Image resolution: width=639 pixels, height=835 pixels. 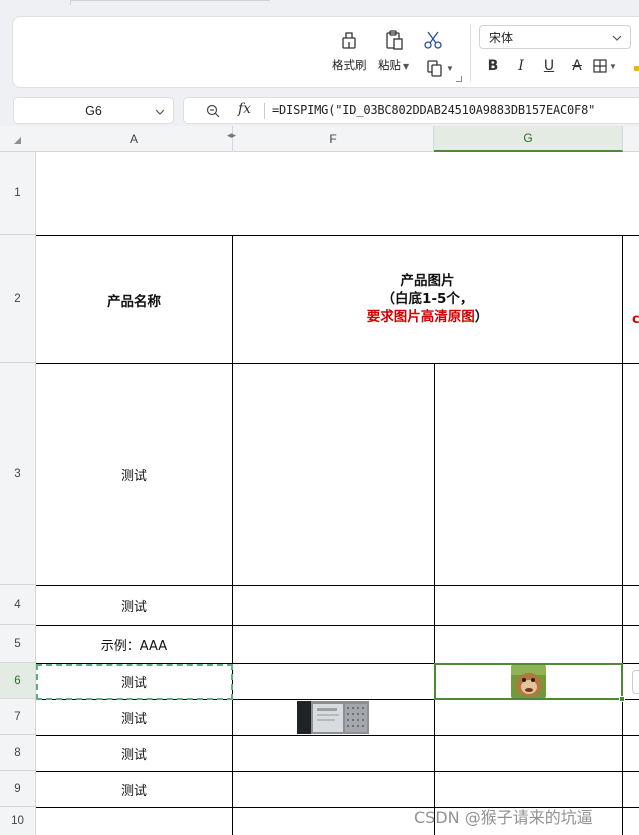 I want to click on select-all-icon, so click(x=17, y=140).